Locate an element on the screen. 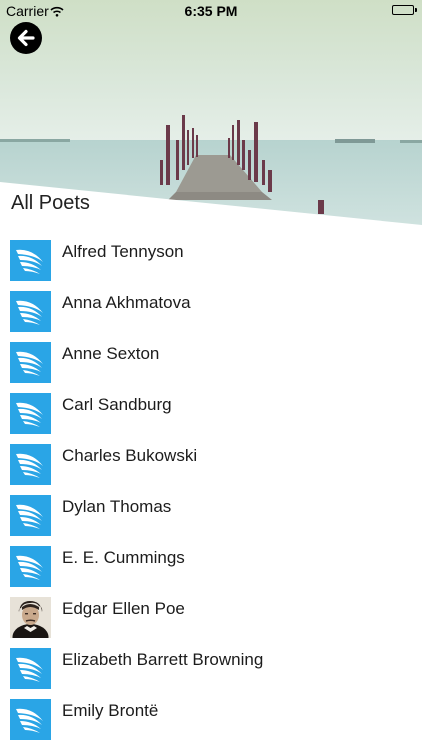  list-item: Alfred Tennyson is located at coordinates (211, 261).